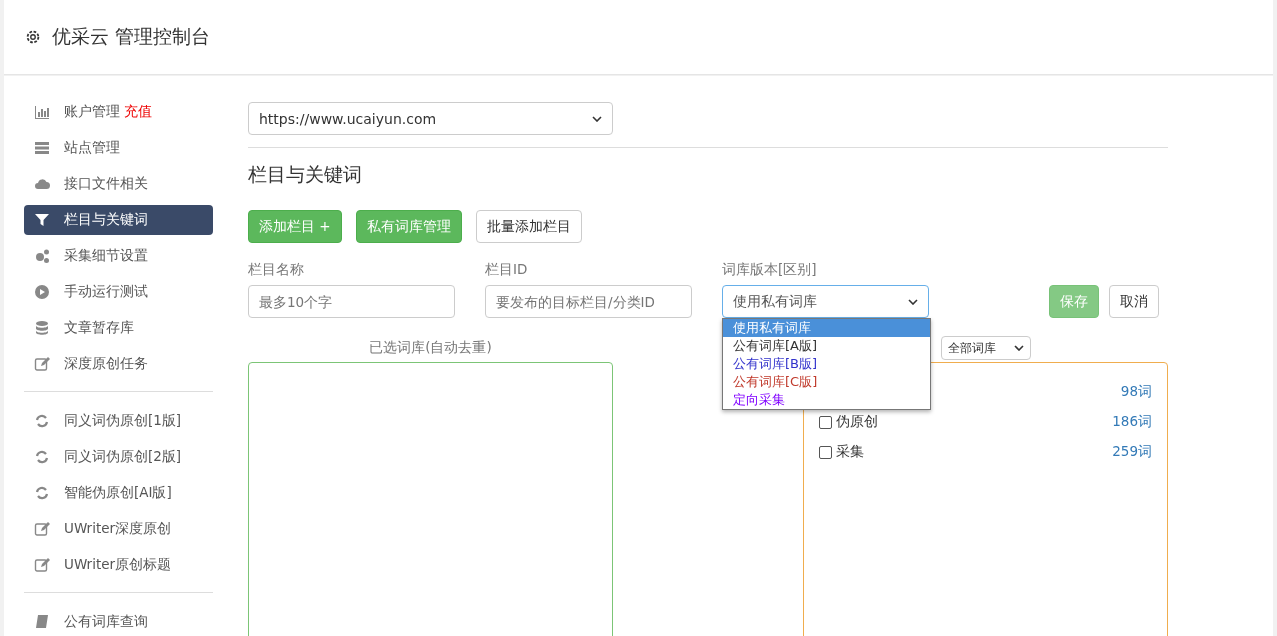 This screenshot has height=636, width=1277. Describe the element at coordinates (507, 270) in the screenshot. I see `field-label: 栏目ID` at that location.